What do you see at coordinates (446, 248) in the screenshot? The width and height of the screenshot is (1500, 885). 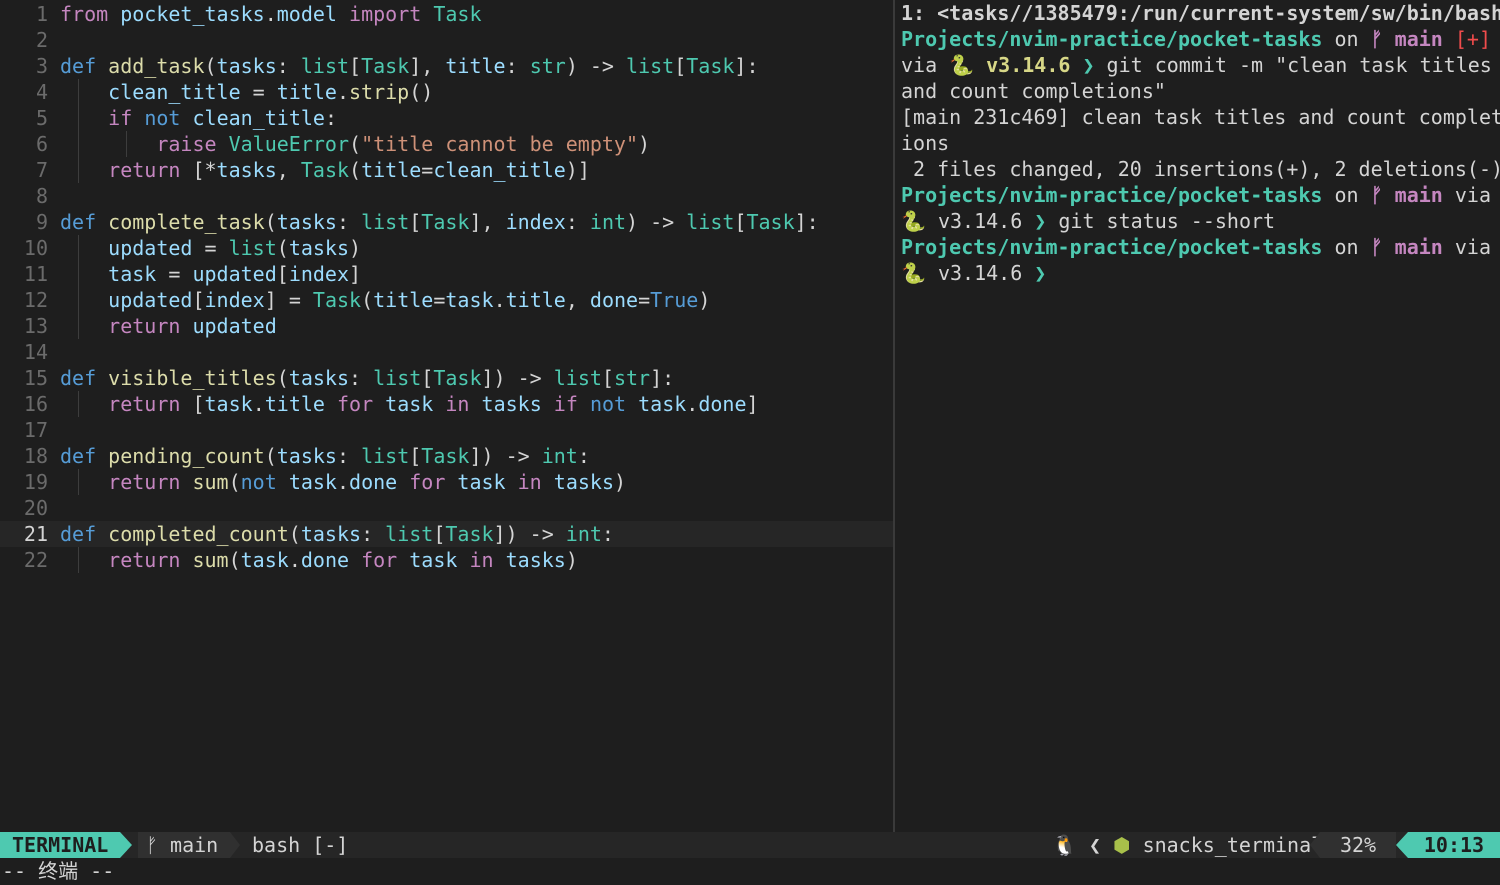 I see `code-line: 10 updated = list(tasks)` at bounding box center [446, 248].